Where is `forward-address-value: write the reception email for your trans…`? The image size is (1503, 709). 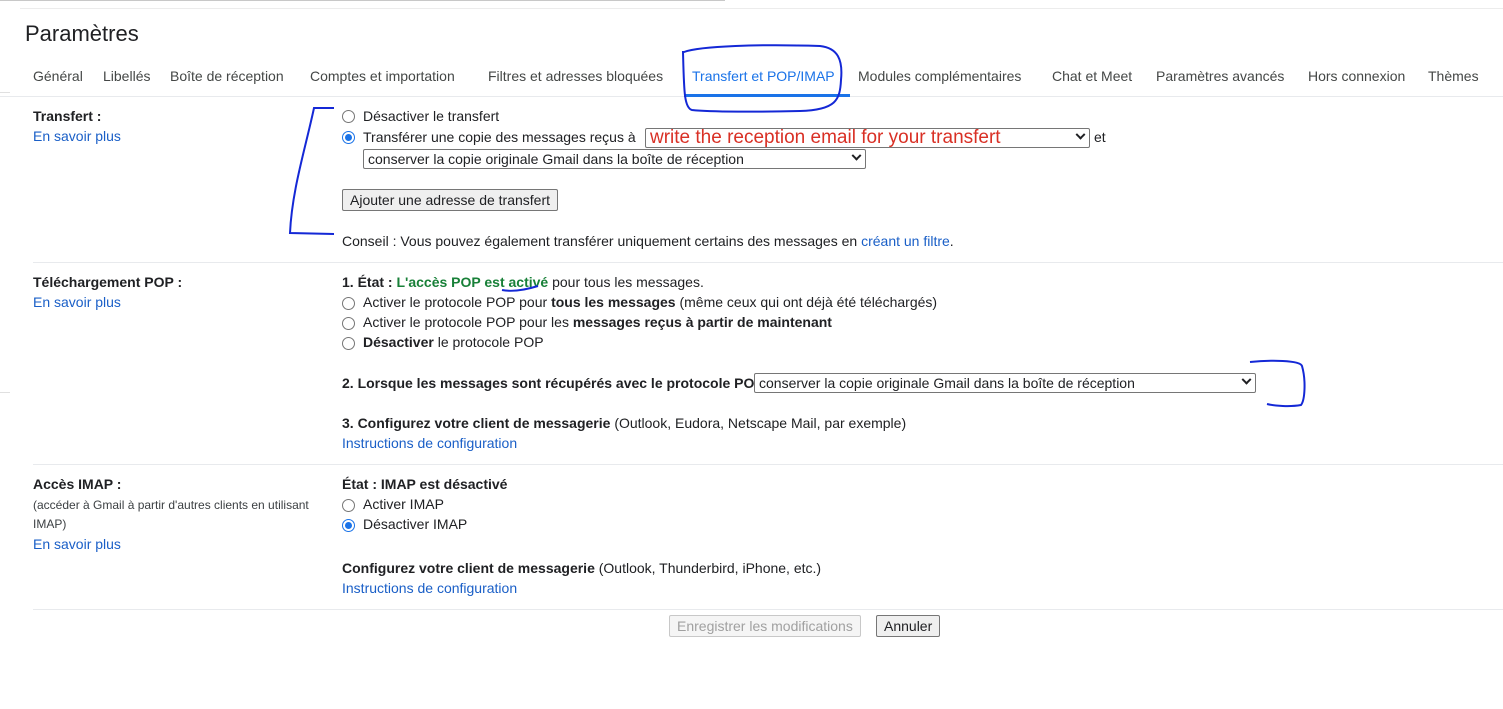 forward-address-value: write the reception email for your trans… is located at coordinates (825, 138).